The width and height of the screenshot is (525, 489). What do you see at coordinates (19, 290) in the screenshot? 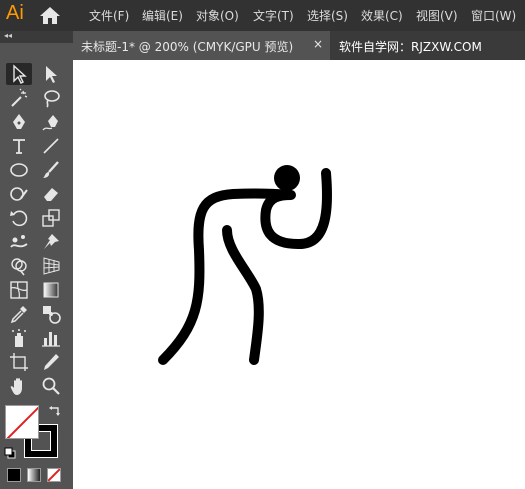
I see `mesh-icon` at bounding box center [19, 290].